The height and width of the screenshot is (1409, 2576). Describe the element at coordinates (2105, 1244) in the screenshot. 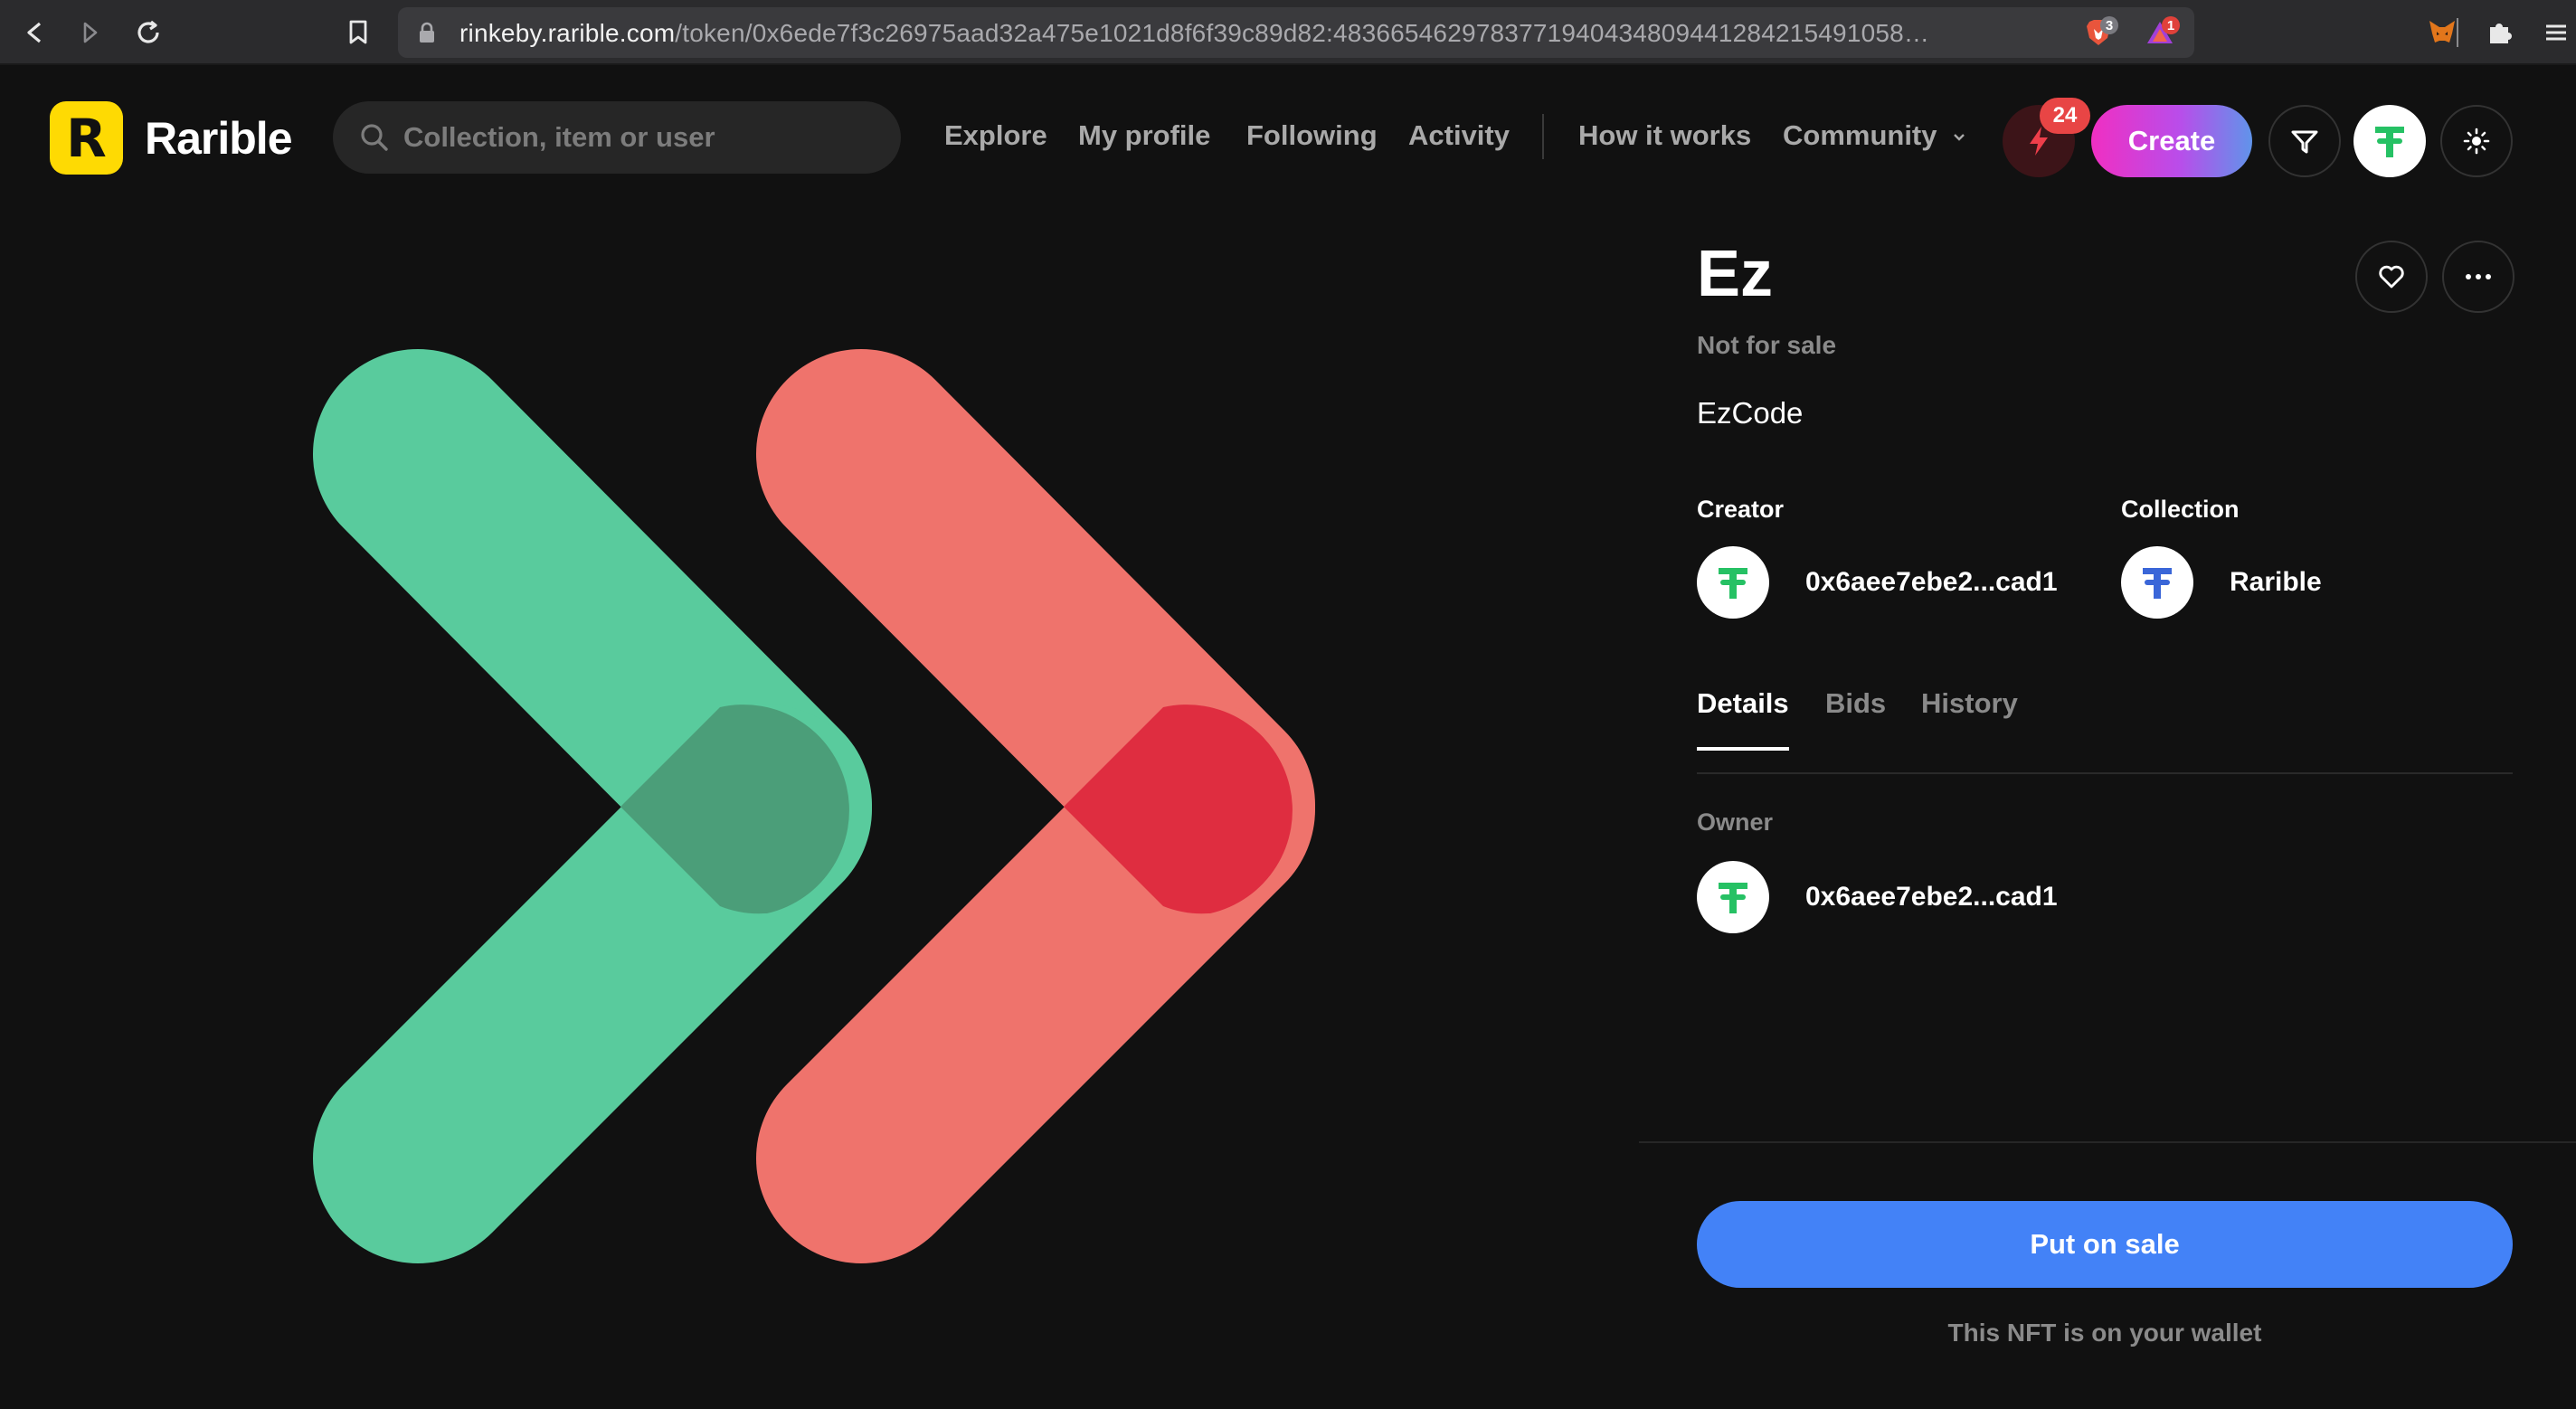

I see `put-on-sale-button: Put on sale` at that location.